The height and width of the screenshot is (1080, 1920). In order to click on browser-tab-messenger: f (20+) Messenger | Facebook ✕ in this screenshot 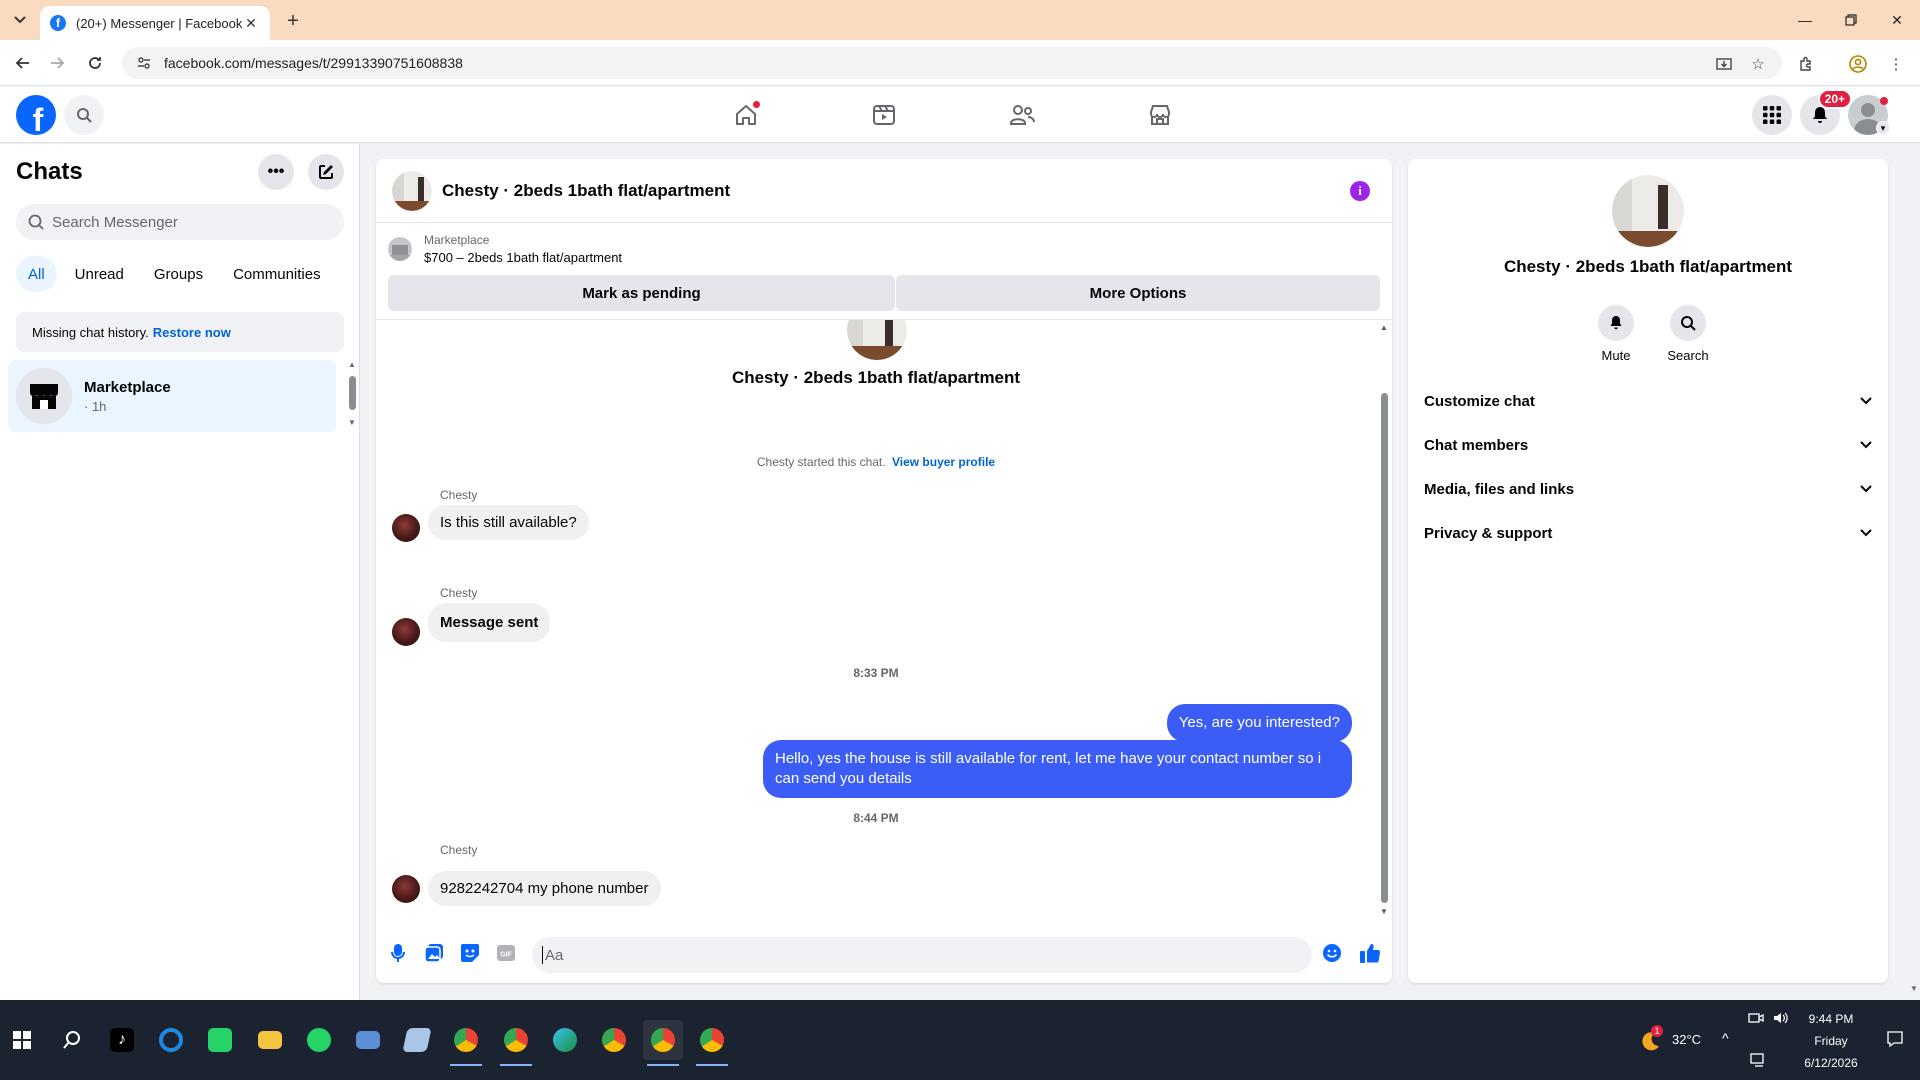, I will do `click(155, 23)`.